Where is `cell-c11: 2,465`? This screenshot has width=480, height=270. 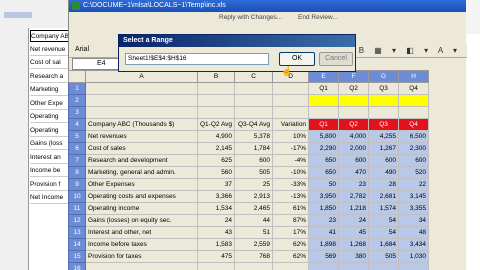
cell-c11: 2,465 is located at coordinates (254, 208).